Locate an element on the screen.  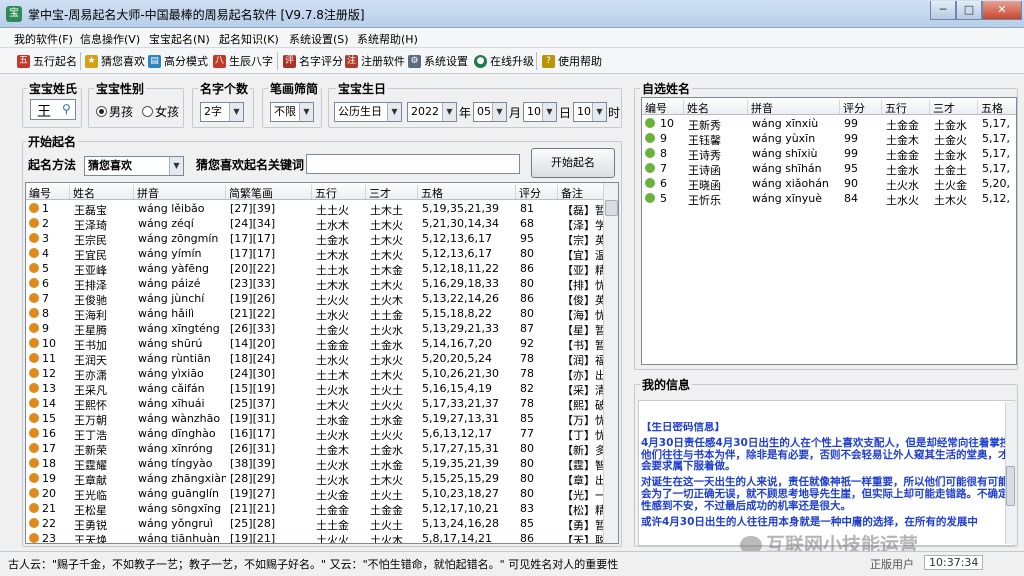
menu-my-software: 我的软件(F) is located at coordinates (43, 39).